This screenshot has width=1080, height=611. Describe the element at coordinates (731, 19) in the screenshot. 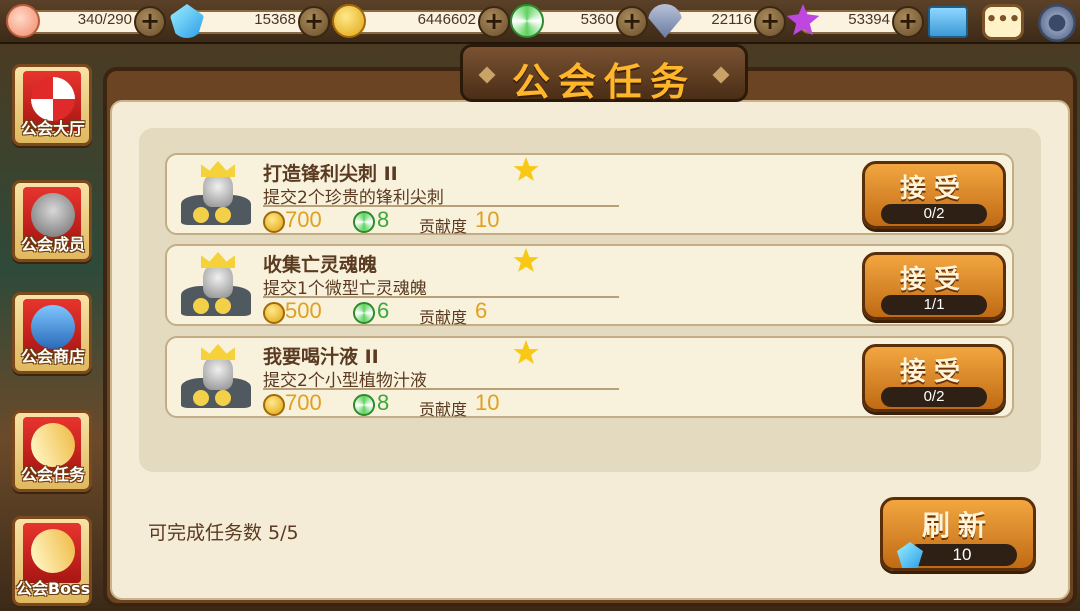

I see `resource-value: 22116` at that location.